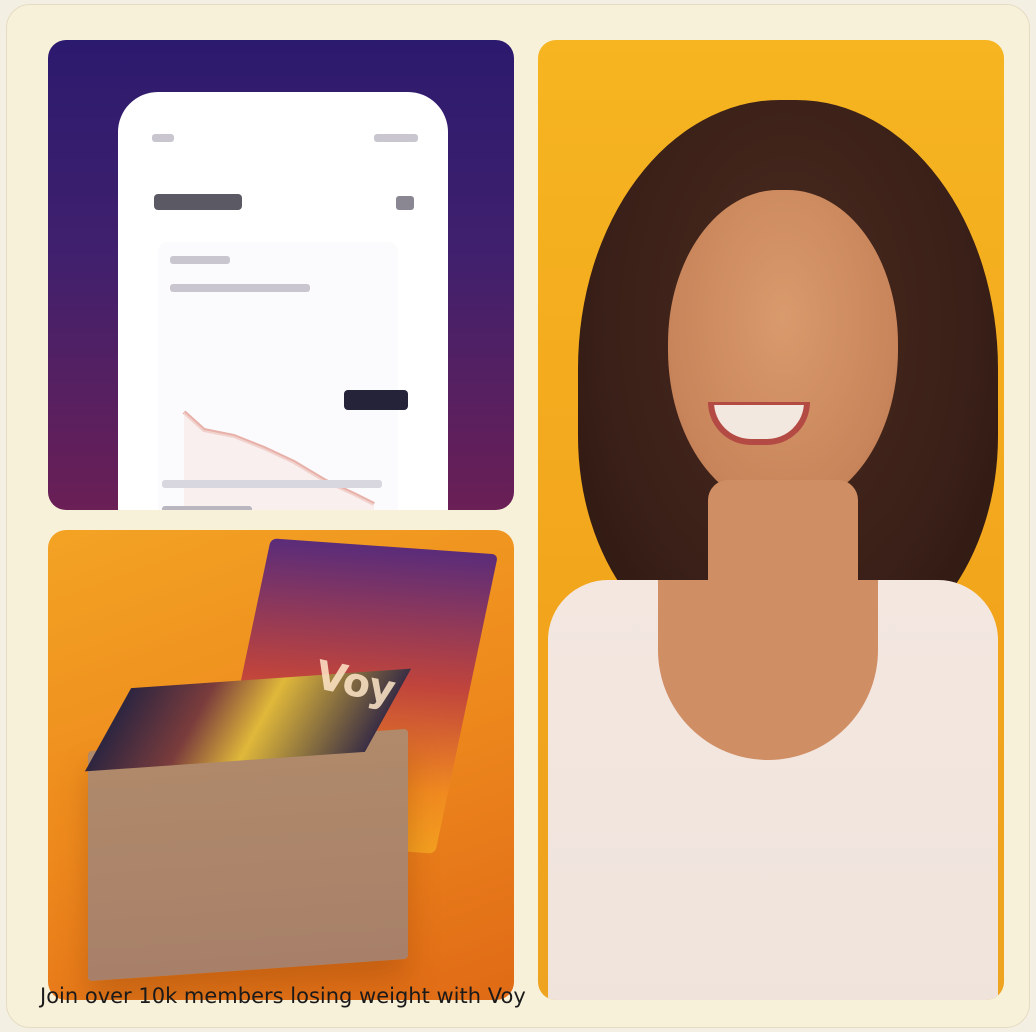 The width and height of the screenshot is (1036, 1032). I want to click on portrait-face, so click(783, 350).